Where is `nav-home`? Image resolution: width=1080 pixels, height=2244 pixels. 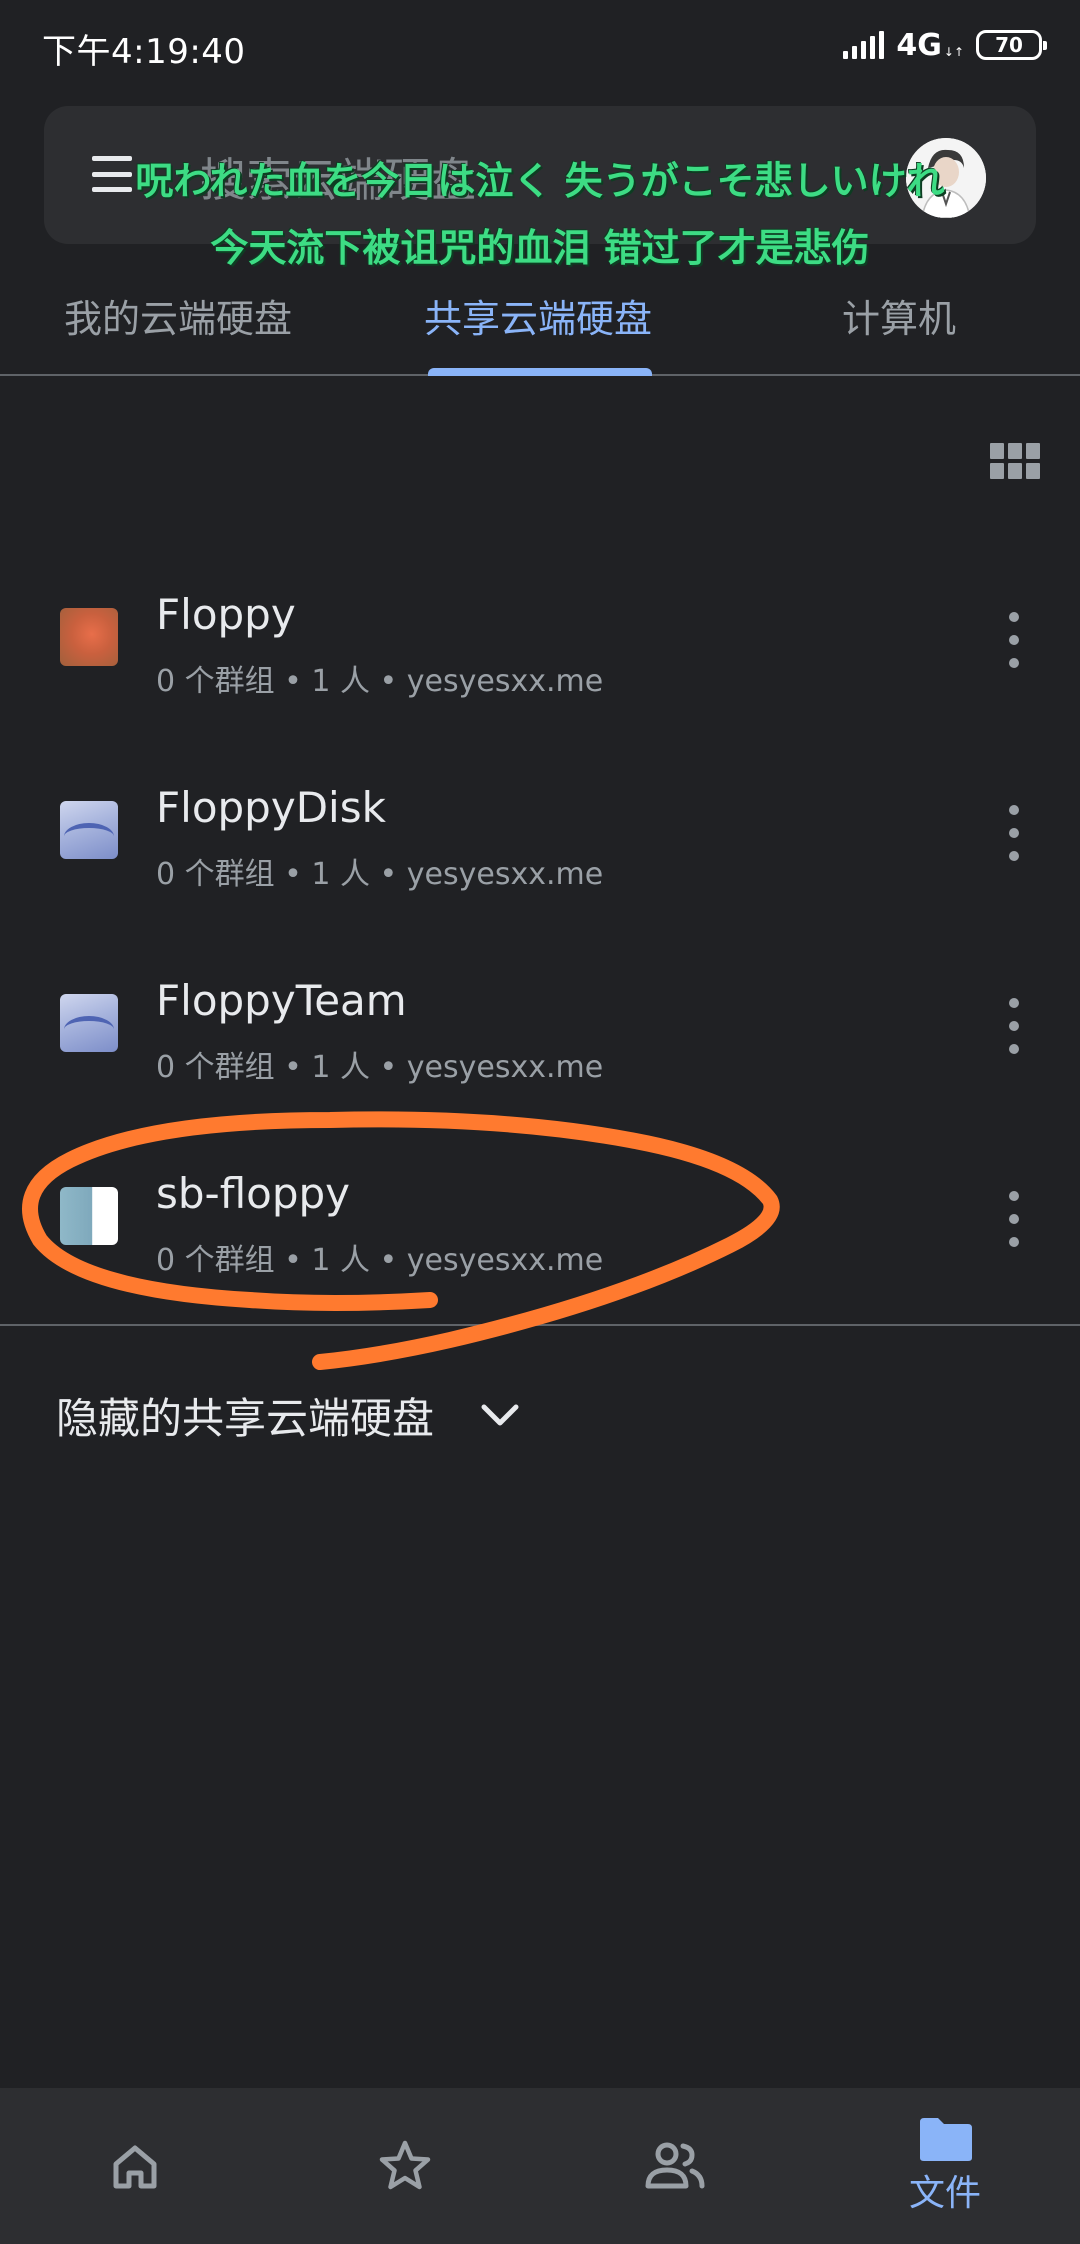
nav-home is located at coordinates (135, 2166).